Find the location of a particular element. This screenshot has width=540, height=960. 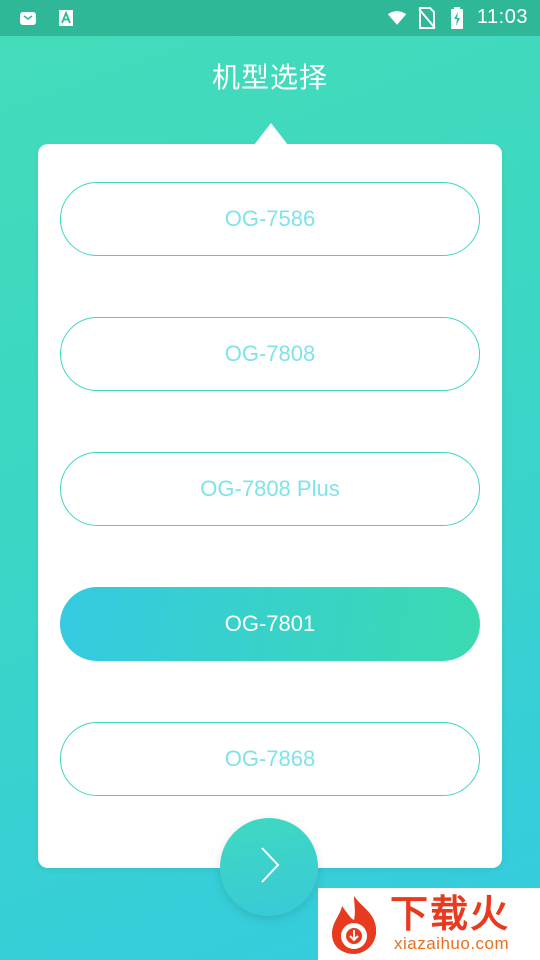

watermark-text: 下载火 is located at coordinates (450, 914).